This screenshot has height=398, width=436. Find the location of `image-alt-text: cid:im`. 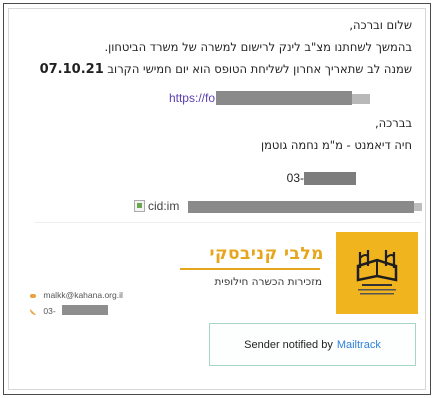

image-alt-text: cid:im is located at coordinates (164, 206).